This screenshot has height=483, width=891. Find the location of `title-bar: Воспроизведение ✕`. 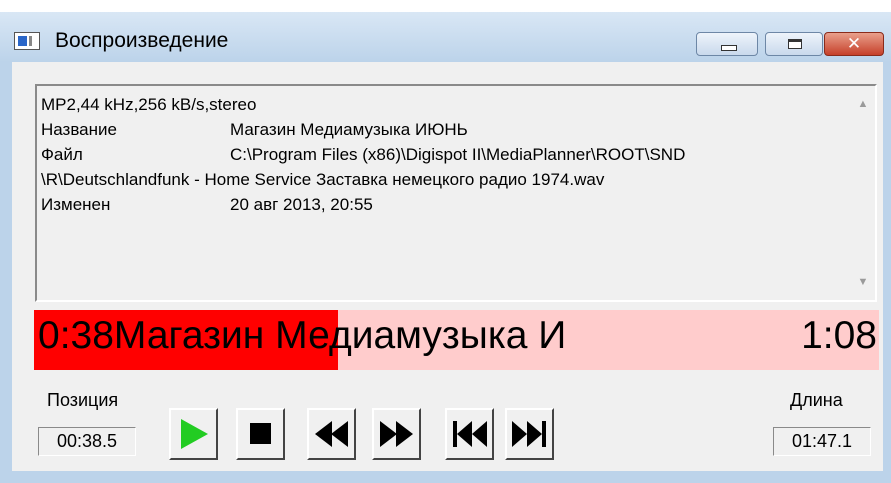

title-bar: Воспроизведение ✕ is located at coordinates (445, 37).